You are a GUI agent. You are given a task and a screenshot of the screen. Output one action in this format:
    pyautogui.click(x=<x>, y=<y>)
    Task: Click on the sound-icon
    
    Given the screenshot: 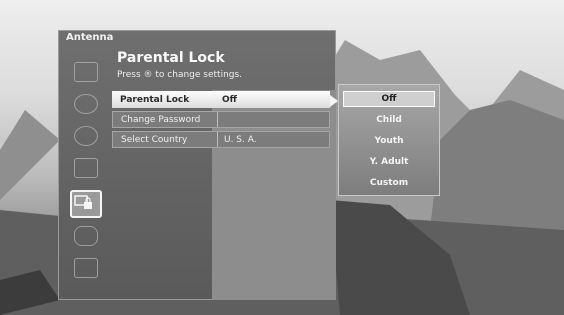 What is the action you would take?
    pyautogui.click(x=86, y=104)
    